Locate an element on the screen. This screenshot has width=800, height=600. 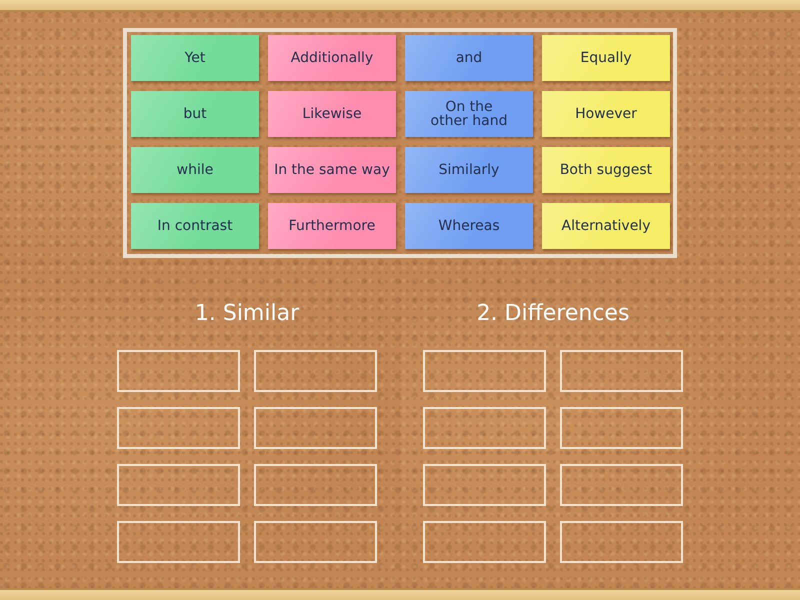
word-card: while is located at coordinates (195, 170).